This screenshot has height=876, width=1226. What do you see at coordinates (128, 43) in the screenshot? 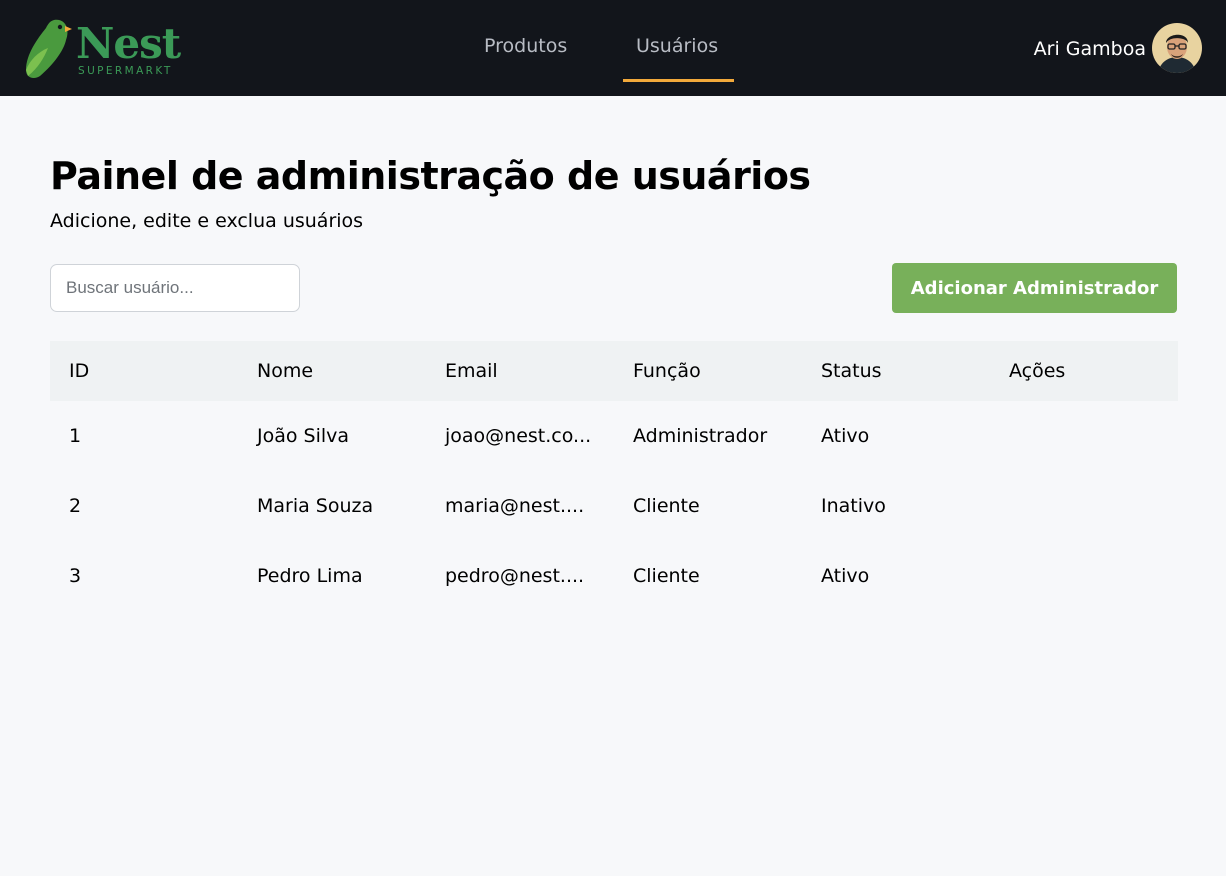
I see `brand-name: Nest` at bounding box center [128, 43].